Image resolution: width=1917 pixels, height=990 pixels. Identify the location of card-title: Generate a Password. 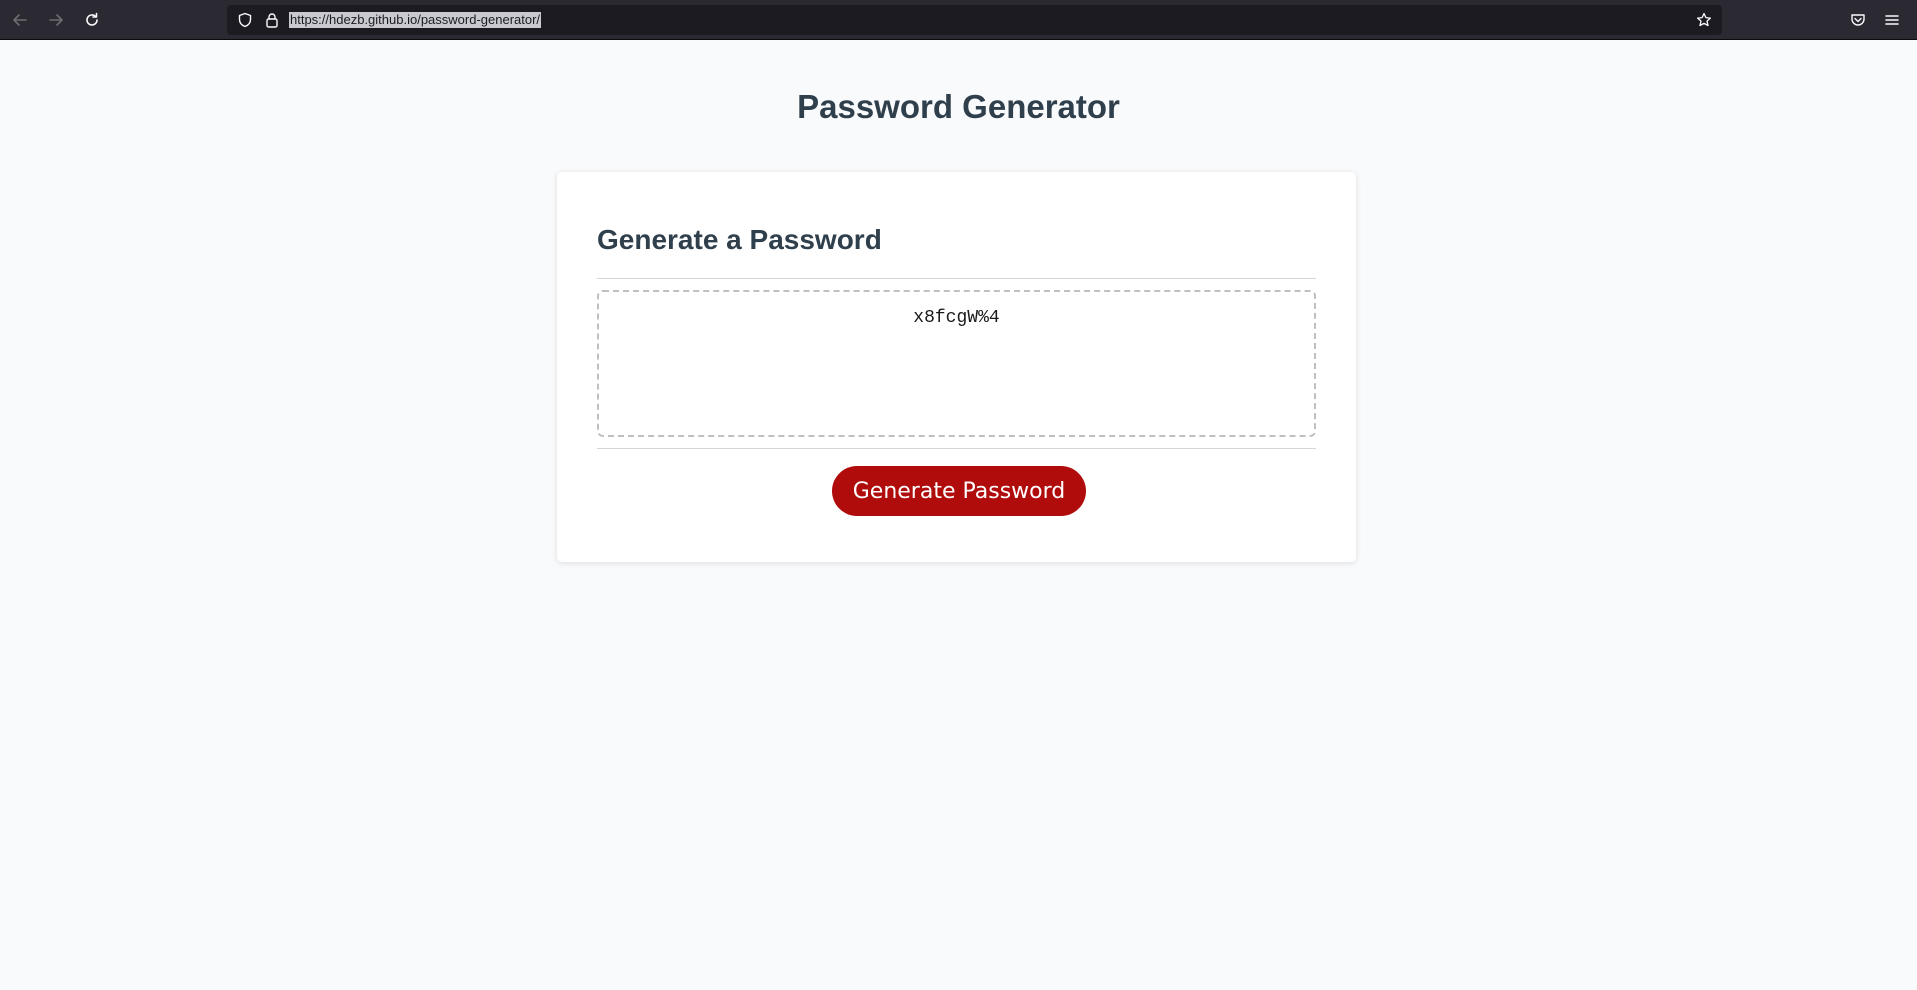
(739, 239).